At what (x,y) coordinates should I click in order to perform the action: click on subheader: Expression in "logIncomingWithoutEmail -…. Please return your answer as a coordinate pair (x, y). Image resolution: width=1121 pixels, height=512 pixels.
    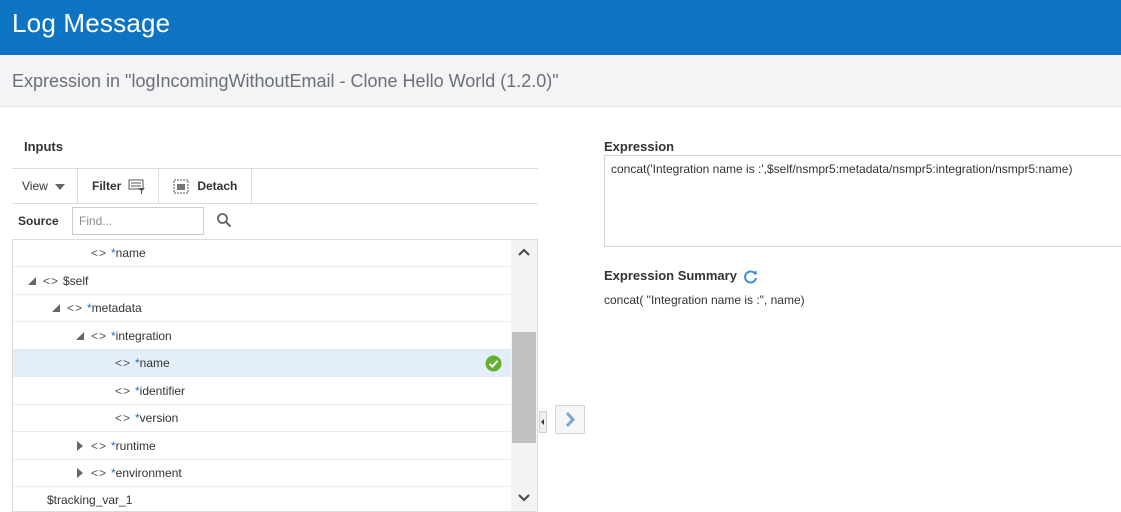
    Looking at the image, I should click on (560, 81).